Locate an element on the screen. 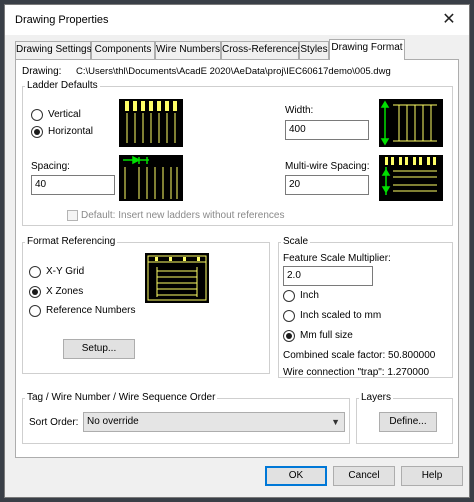 The image size is (474, 502). spacing-label: Spacing: is located at coordinates (50, 166).